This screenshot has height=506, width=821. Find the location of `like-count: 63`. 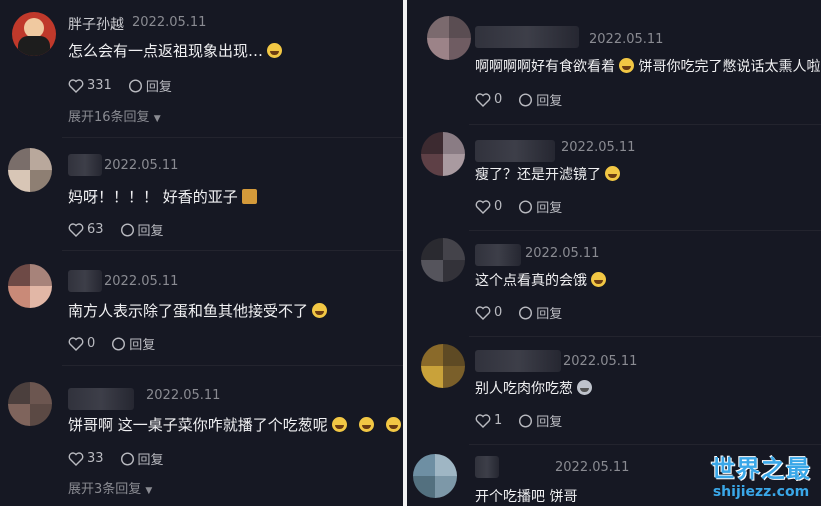

like-count: 63 is located at coordinates (95, 229).